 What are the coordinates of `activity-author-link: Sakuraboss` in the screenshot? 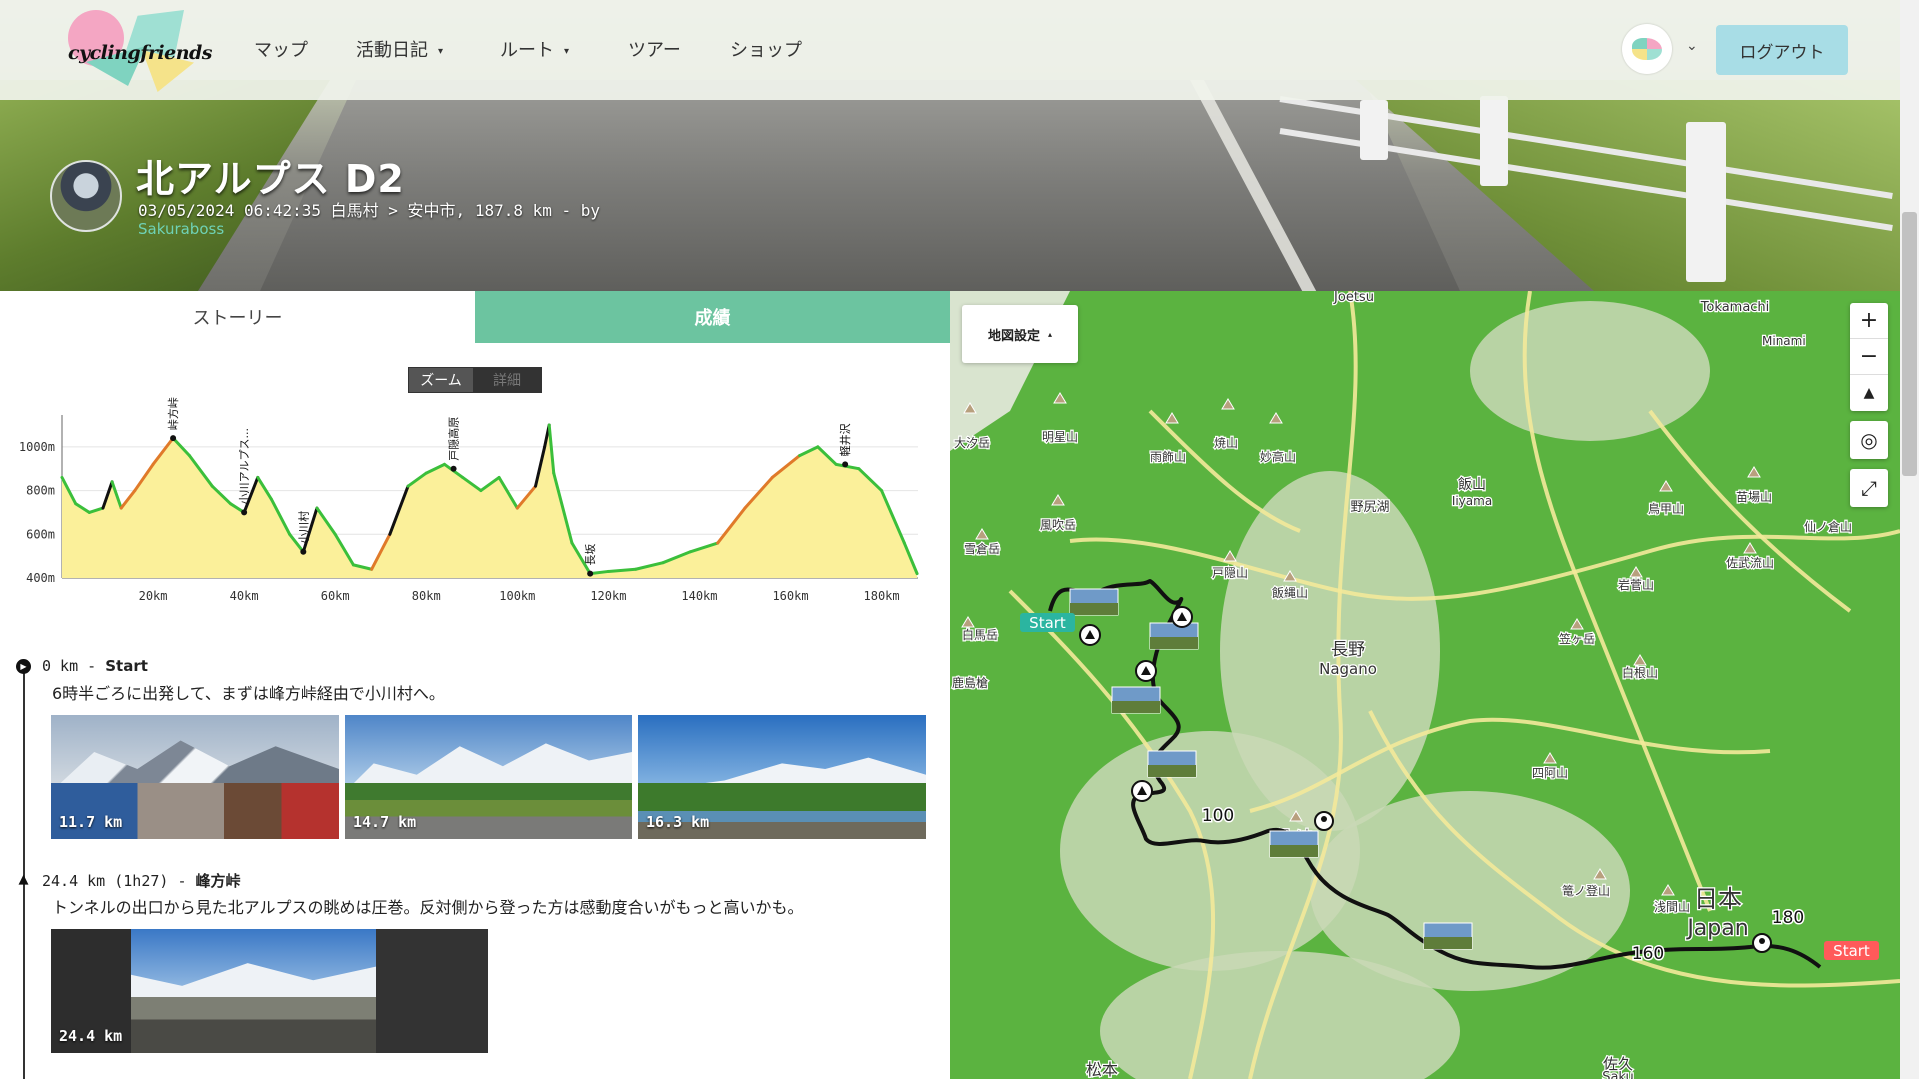 It's located at (181, 229).